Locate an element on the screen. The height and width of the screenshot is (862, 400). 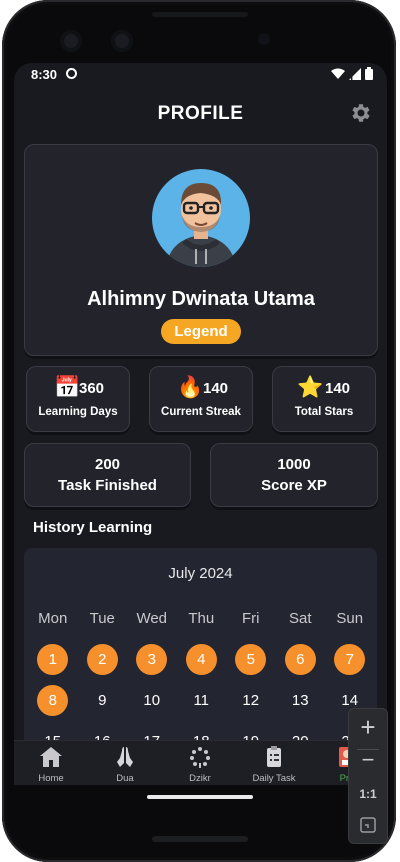
avatar is located at coordinates (201, 218).